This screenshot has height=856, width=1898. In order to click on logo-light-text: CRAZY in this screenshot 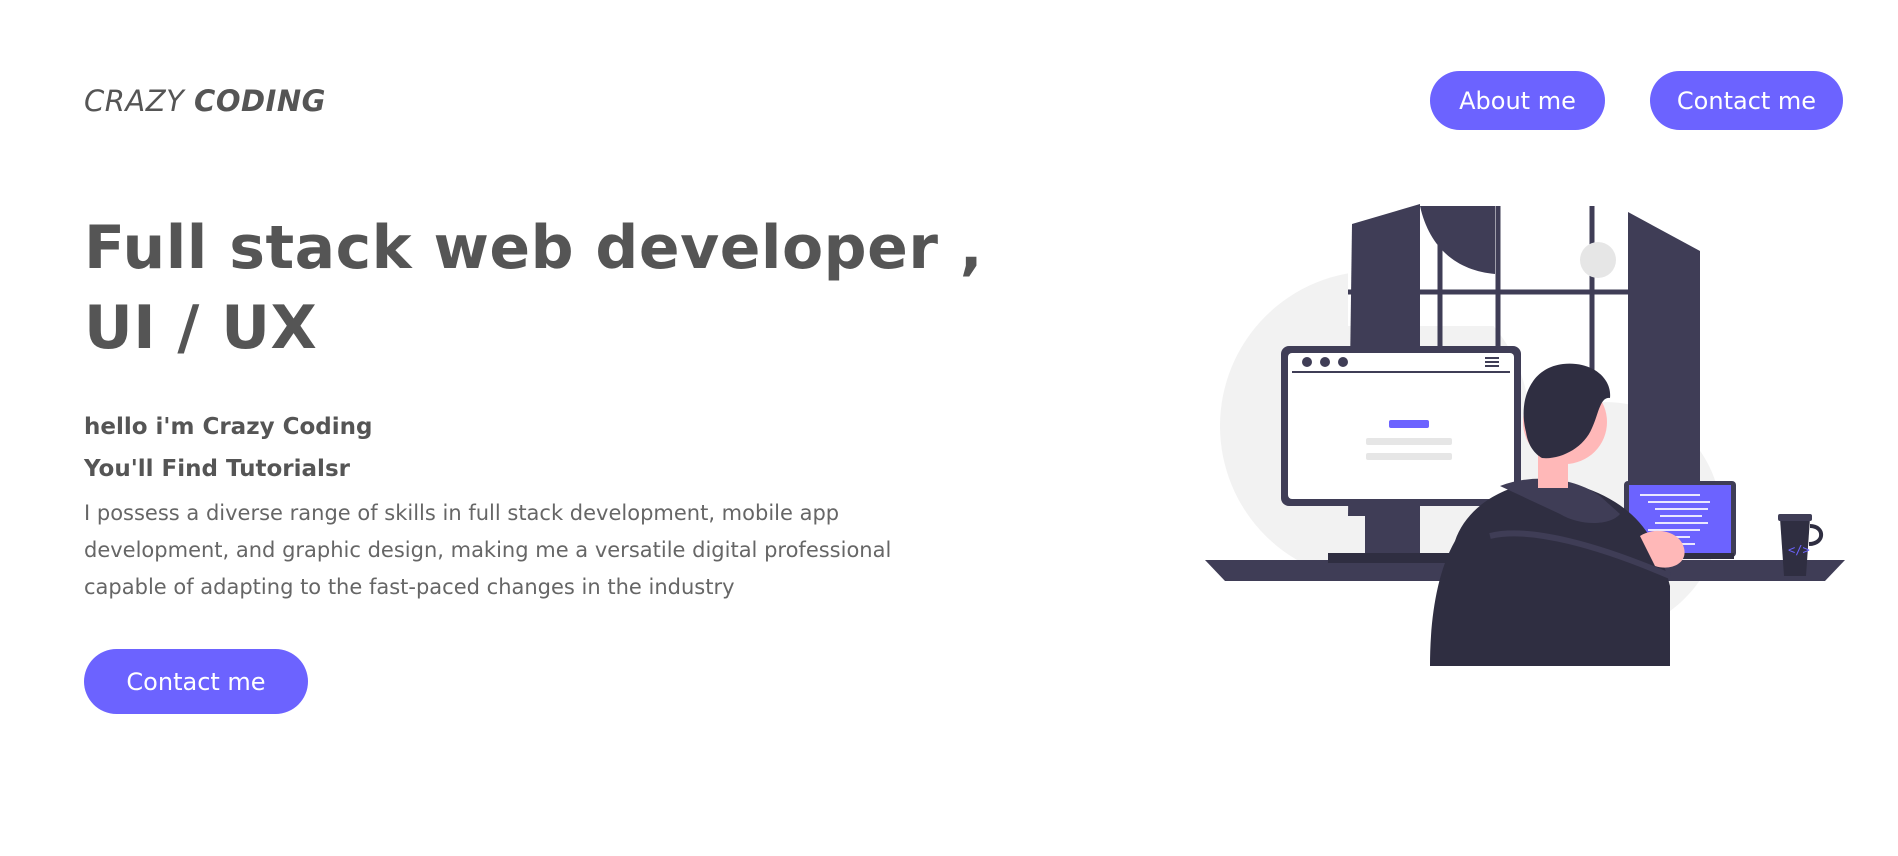, I will do `click(139, 101)`.